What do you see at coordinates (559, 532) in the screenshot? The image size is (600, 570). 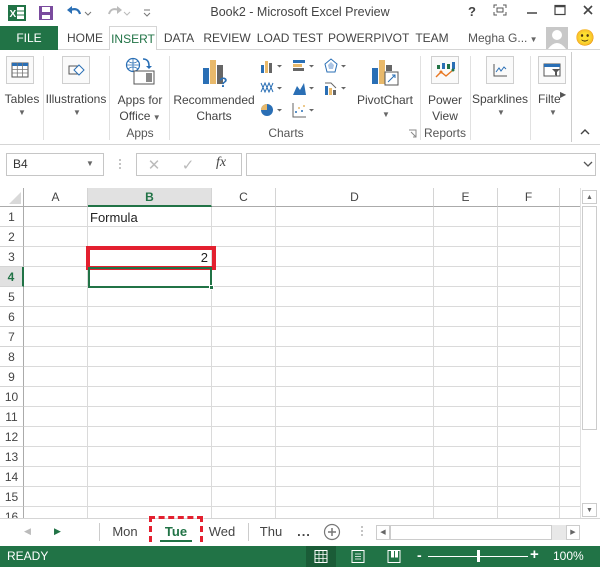 I see `horizontal-scroll-track` at bounding box center [559, 532].